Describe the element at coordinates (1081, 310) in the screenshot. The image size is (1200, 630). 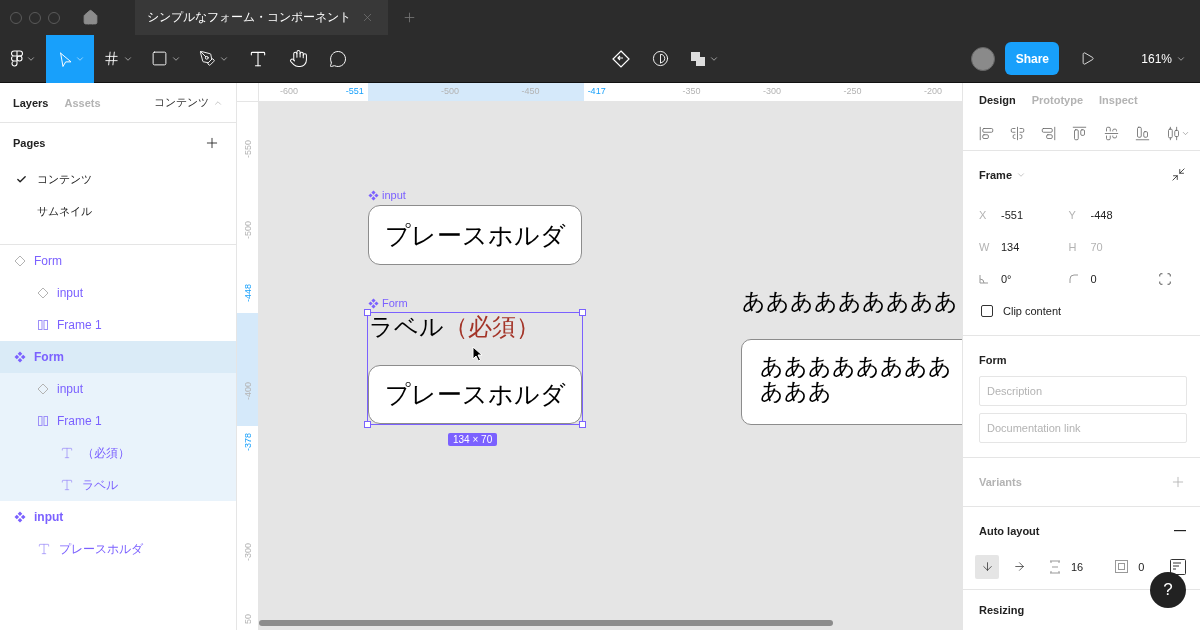
I see `clip-content-checkbox: Clip content` at that location.